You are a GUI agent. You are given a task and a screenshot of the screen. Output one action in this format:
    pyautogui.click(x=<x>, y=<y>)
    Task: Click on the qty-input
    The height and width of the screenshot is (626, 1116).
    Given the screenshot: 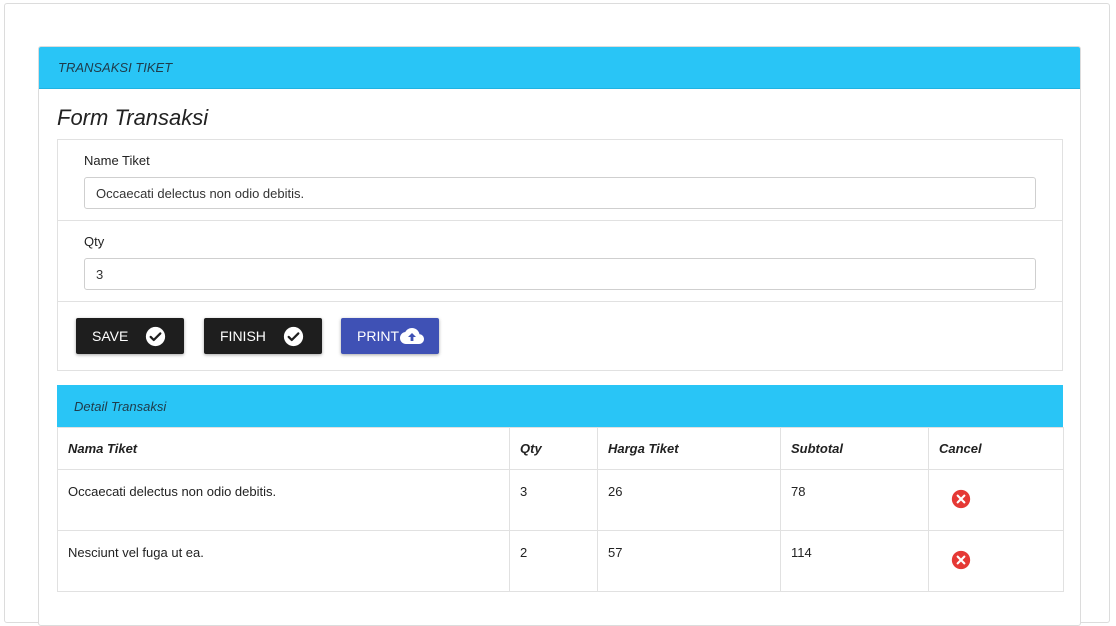 What is the action you would take?
    pyautogui.click(x=560, y=274)
    